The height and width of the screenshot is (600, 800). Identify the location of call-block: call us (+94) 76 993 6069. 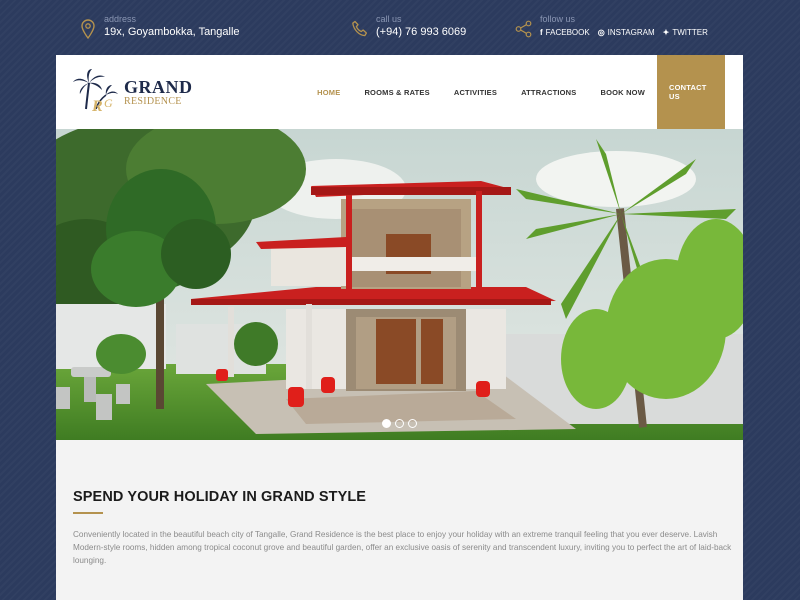
(408, 27).